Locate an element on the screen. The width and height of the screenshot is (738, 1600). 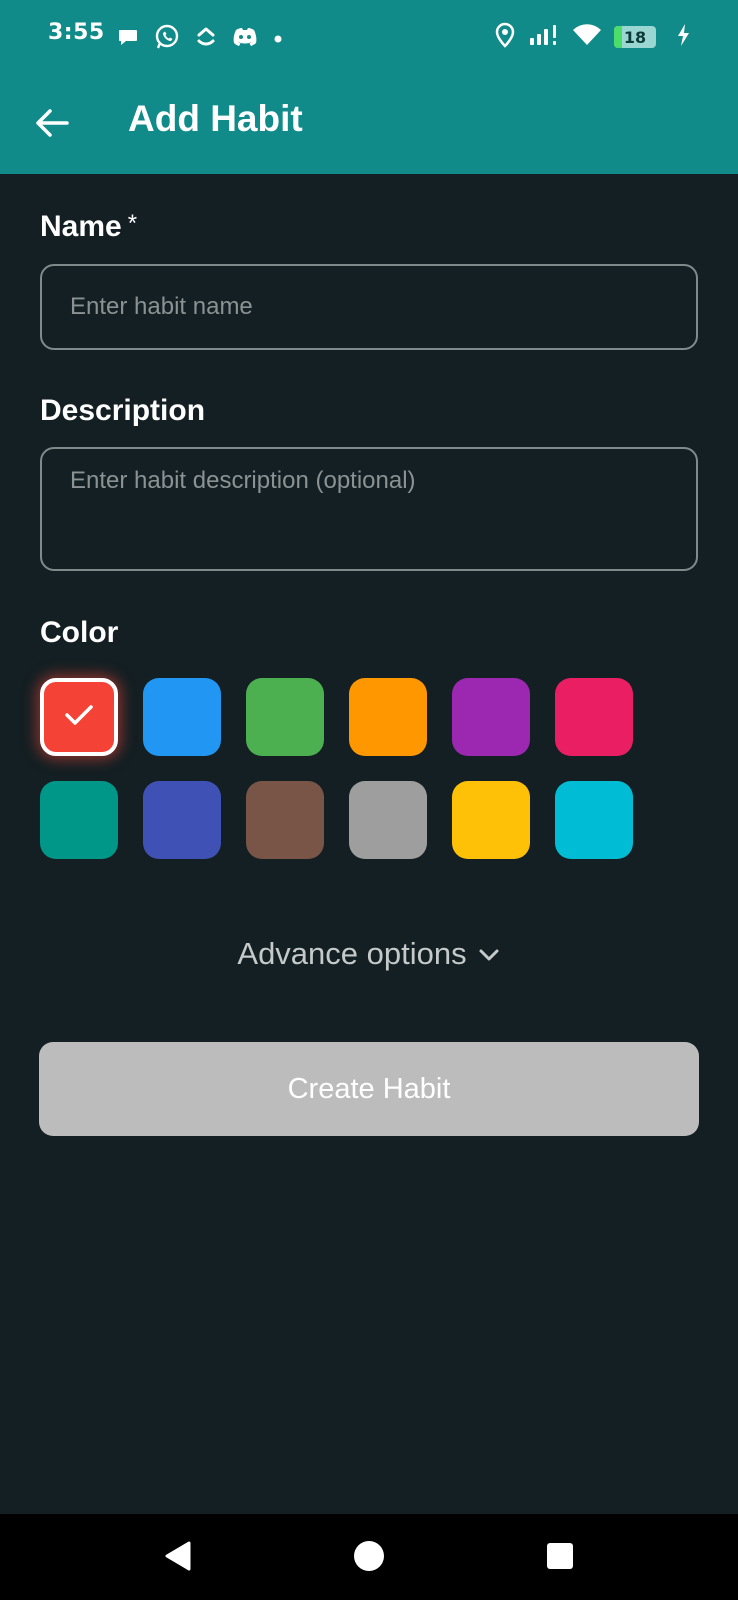
battery-icon: 18 is located at coordinates (639, 37).